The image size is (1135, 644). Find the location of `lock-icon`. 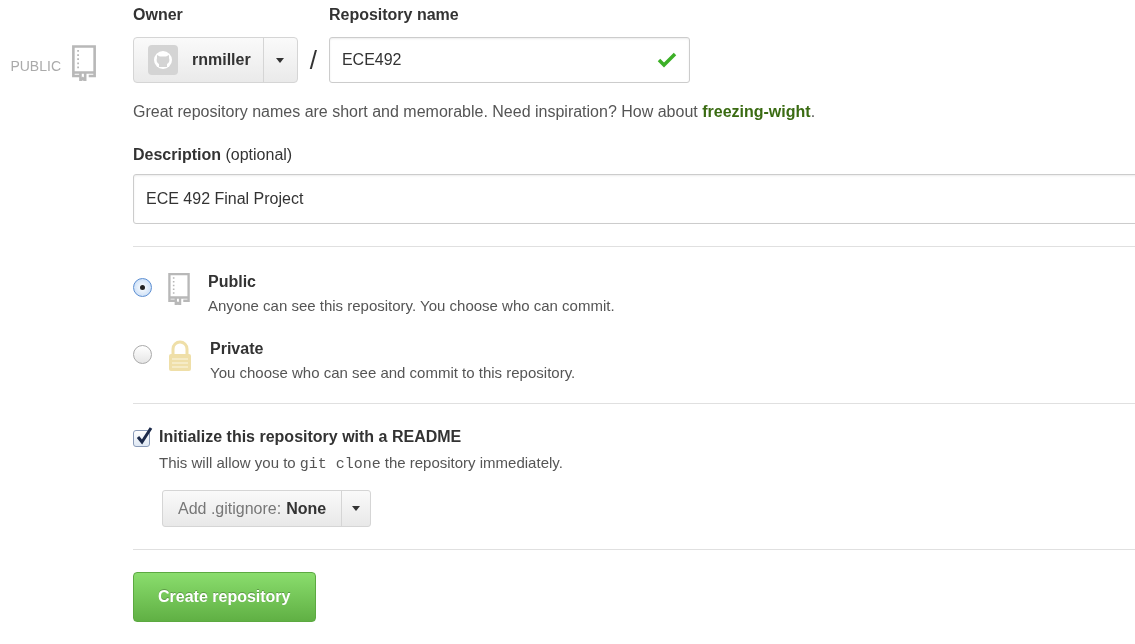

lock-icon is located at coordinates (180, 356).